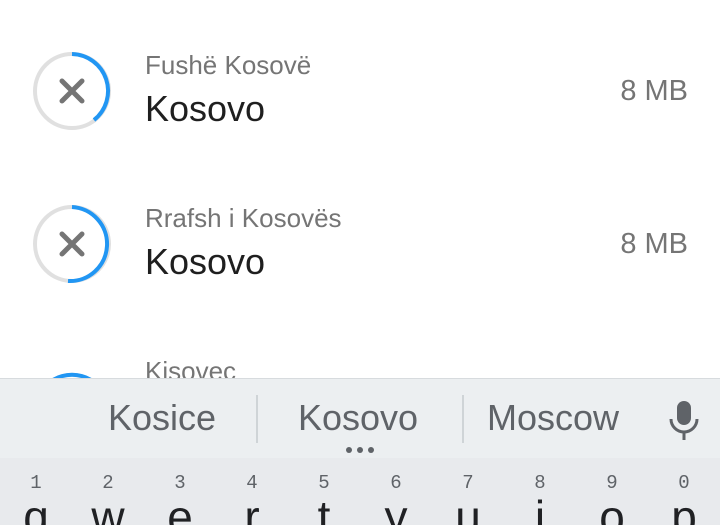 The height and width of the screenshot is (525, 720). I want to click on key-char: q, so click(36, 508).